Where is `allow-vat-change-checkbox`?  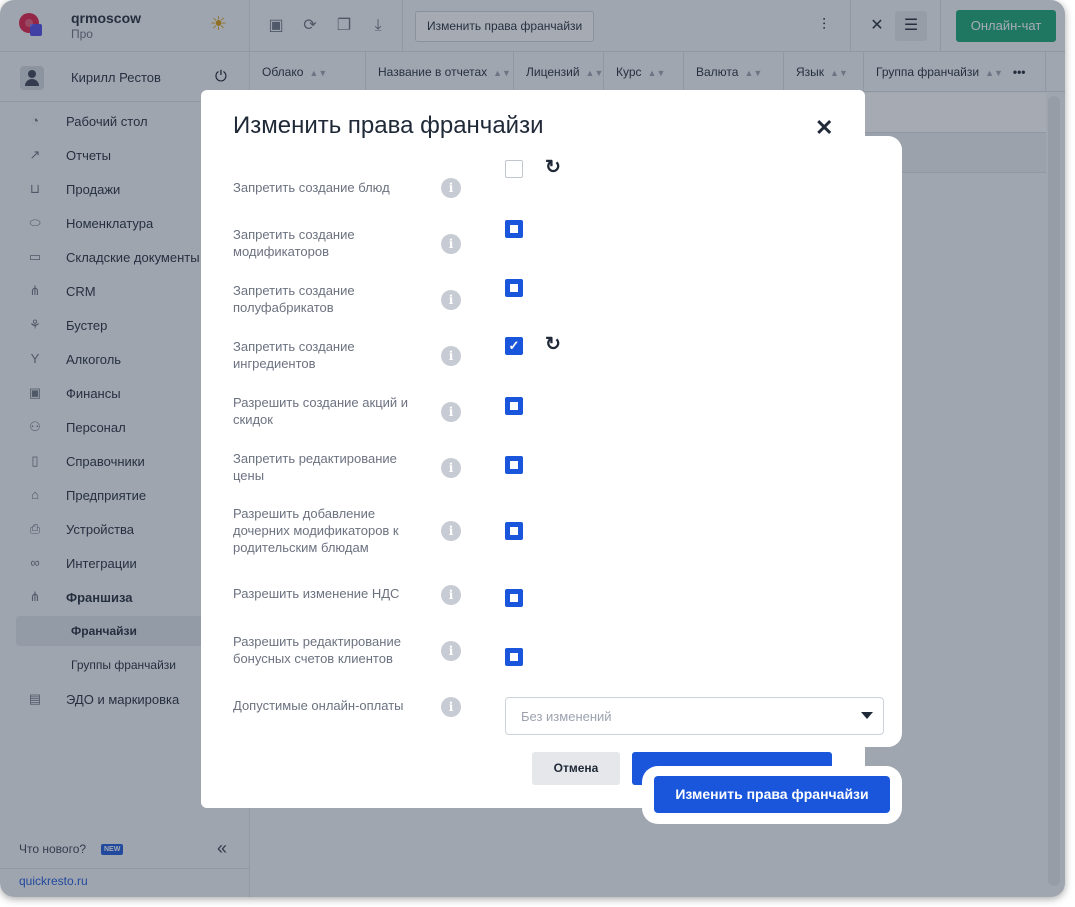 allow-vat-change-checkbox is located at coordinates (514, 598).